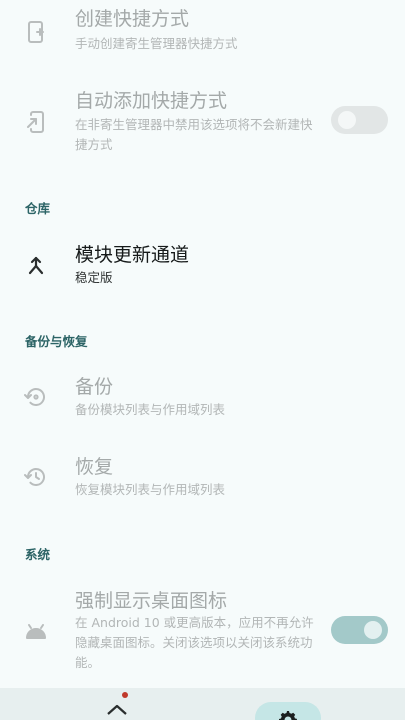 This screenshot has height=720, width=405. Describe the element at coordinates (36, 266) in the screenshot. I see `merge-arrow-icon` at that location.